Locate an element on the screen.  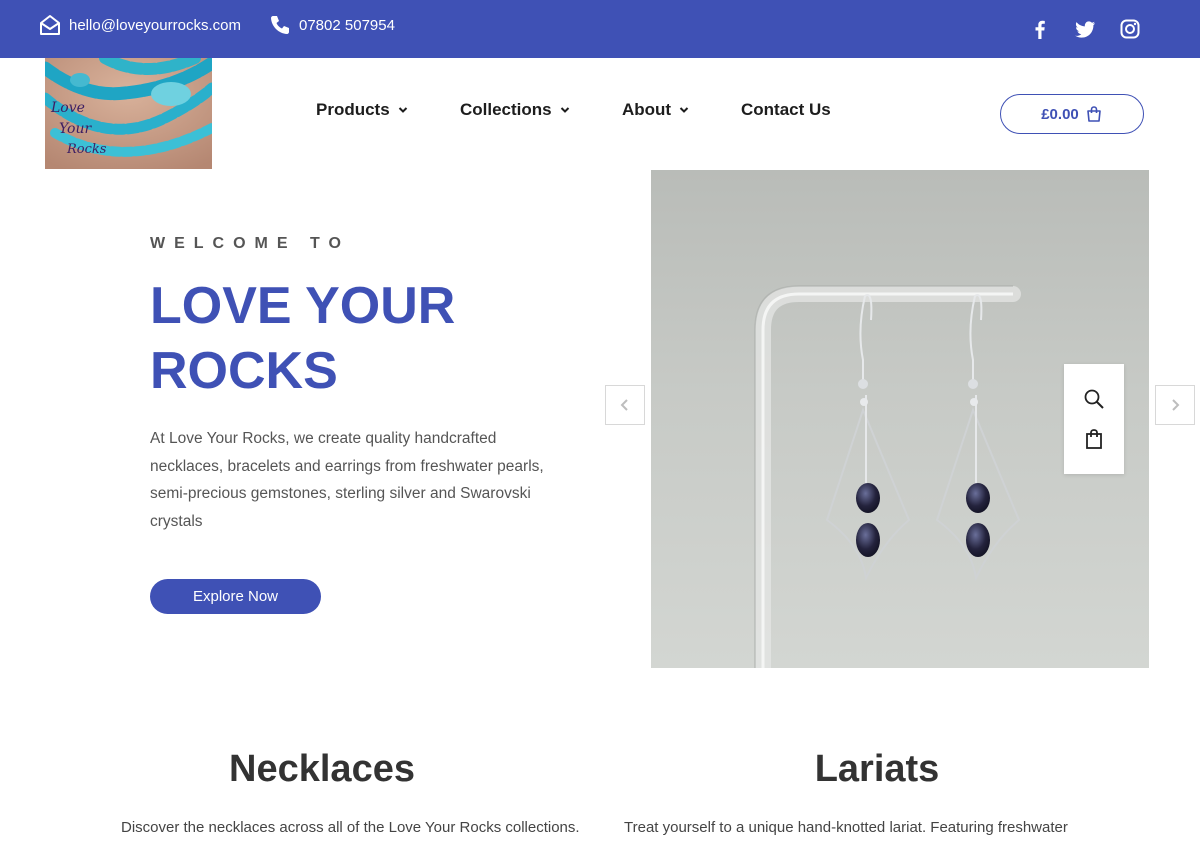
slider-next-button is located at coordinates (1175, 405).